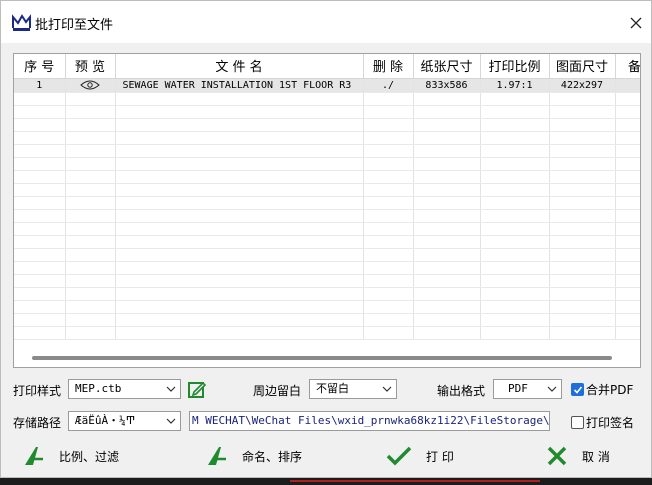 Image resolution: width=652 pixels, height=485 pixels. I want to click on column-header-preview: 预 览, so click(90, 66).